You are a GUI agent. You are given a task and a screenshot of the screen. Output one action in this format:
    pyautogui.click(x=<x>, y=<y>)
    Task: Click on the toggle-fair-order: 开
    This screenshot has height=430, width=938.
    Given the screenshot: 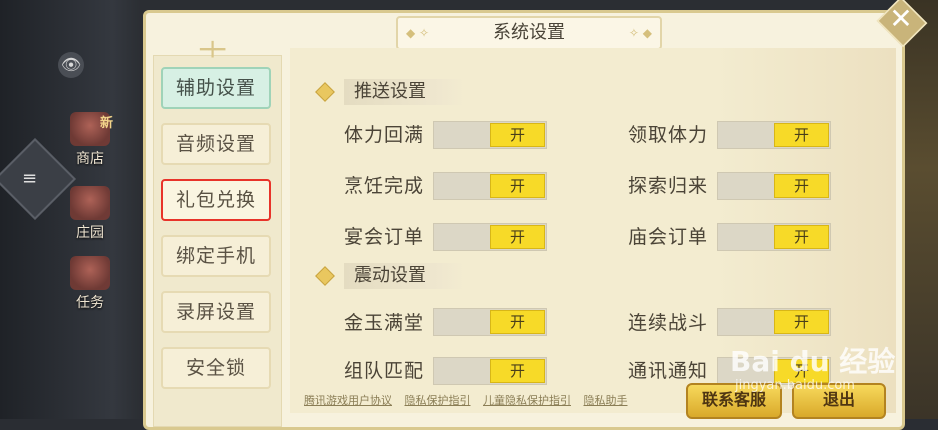 What is the action you would take?
    pyautogui.click(x=774, y=237)
    